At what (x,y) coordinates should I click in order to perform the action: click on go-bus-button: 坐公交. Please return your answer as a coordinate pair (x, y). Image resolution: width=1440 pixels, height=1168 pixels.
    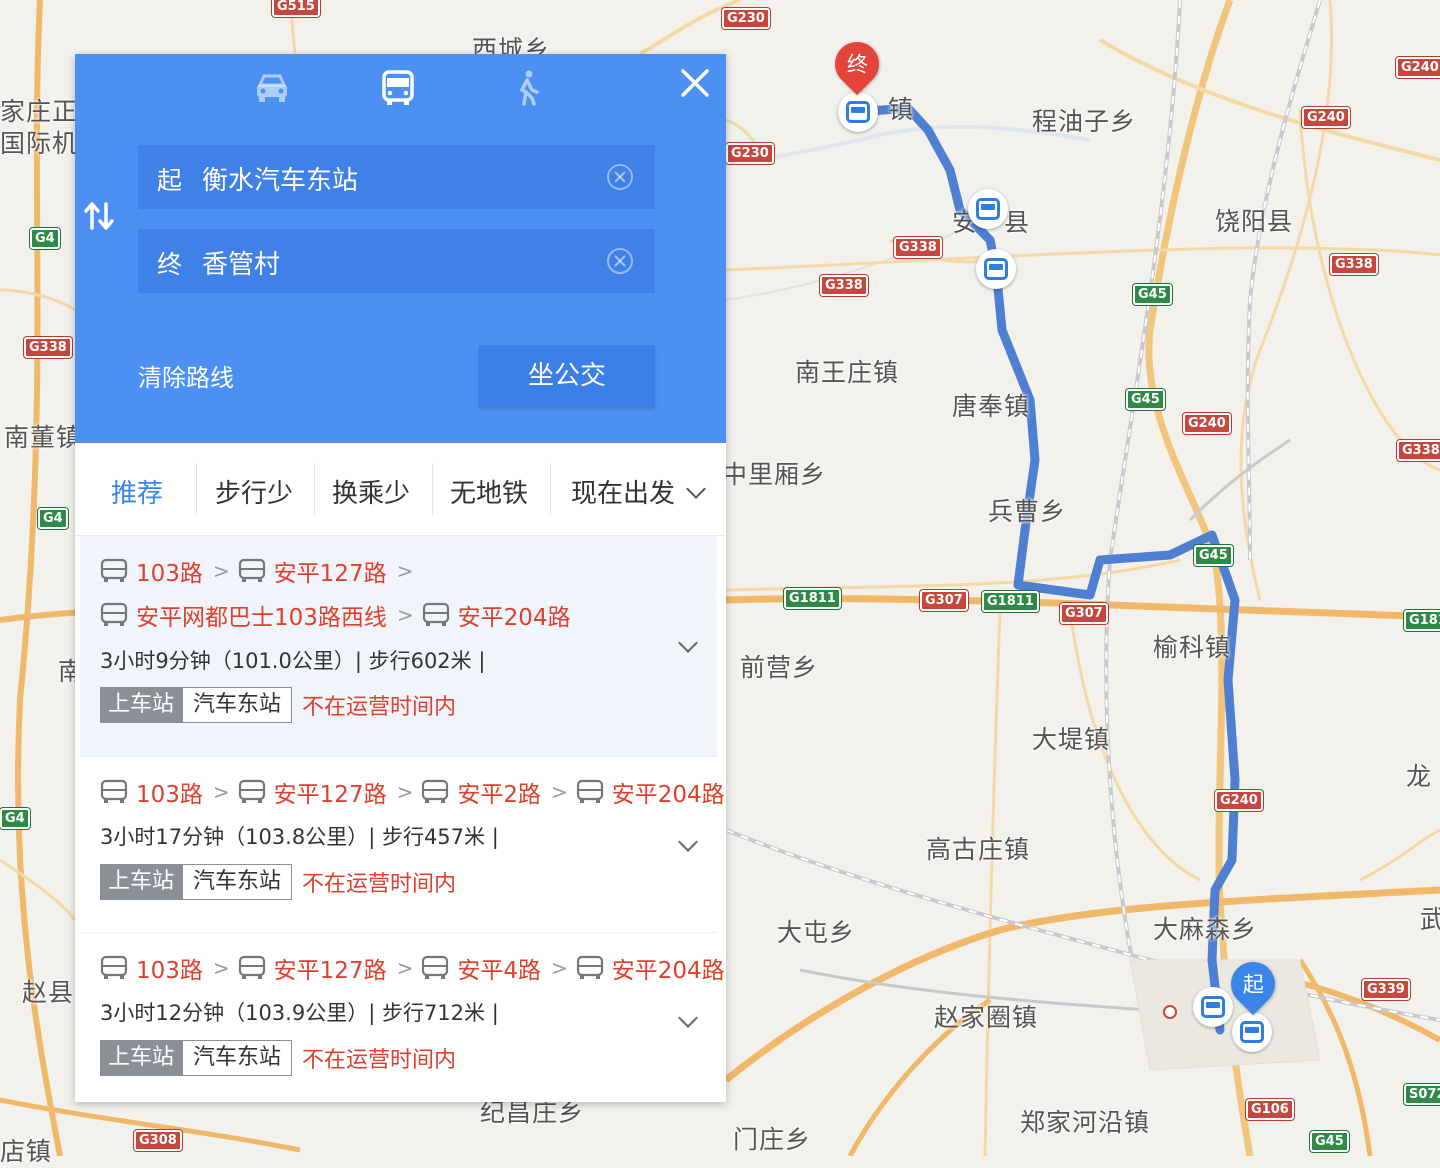
    Looking at the image, I should click on (567, 376).